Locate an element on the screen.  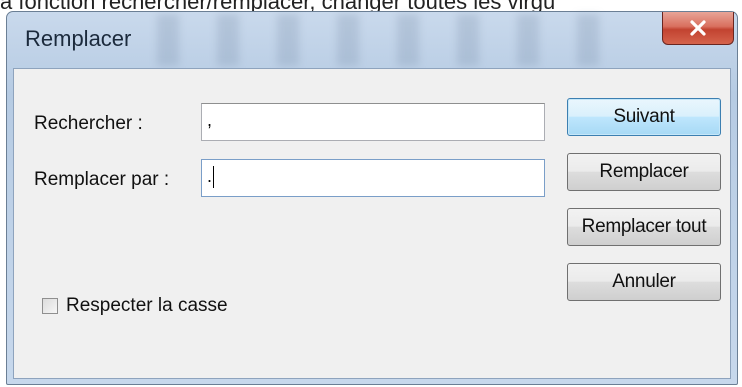
replace-all-button: Remplacer tout is located at coordinates (644, 227).